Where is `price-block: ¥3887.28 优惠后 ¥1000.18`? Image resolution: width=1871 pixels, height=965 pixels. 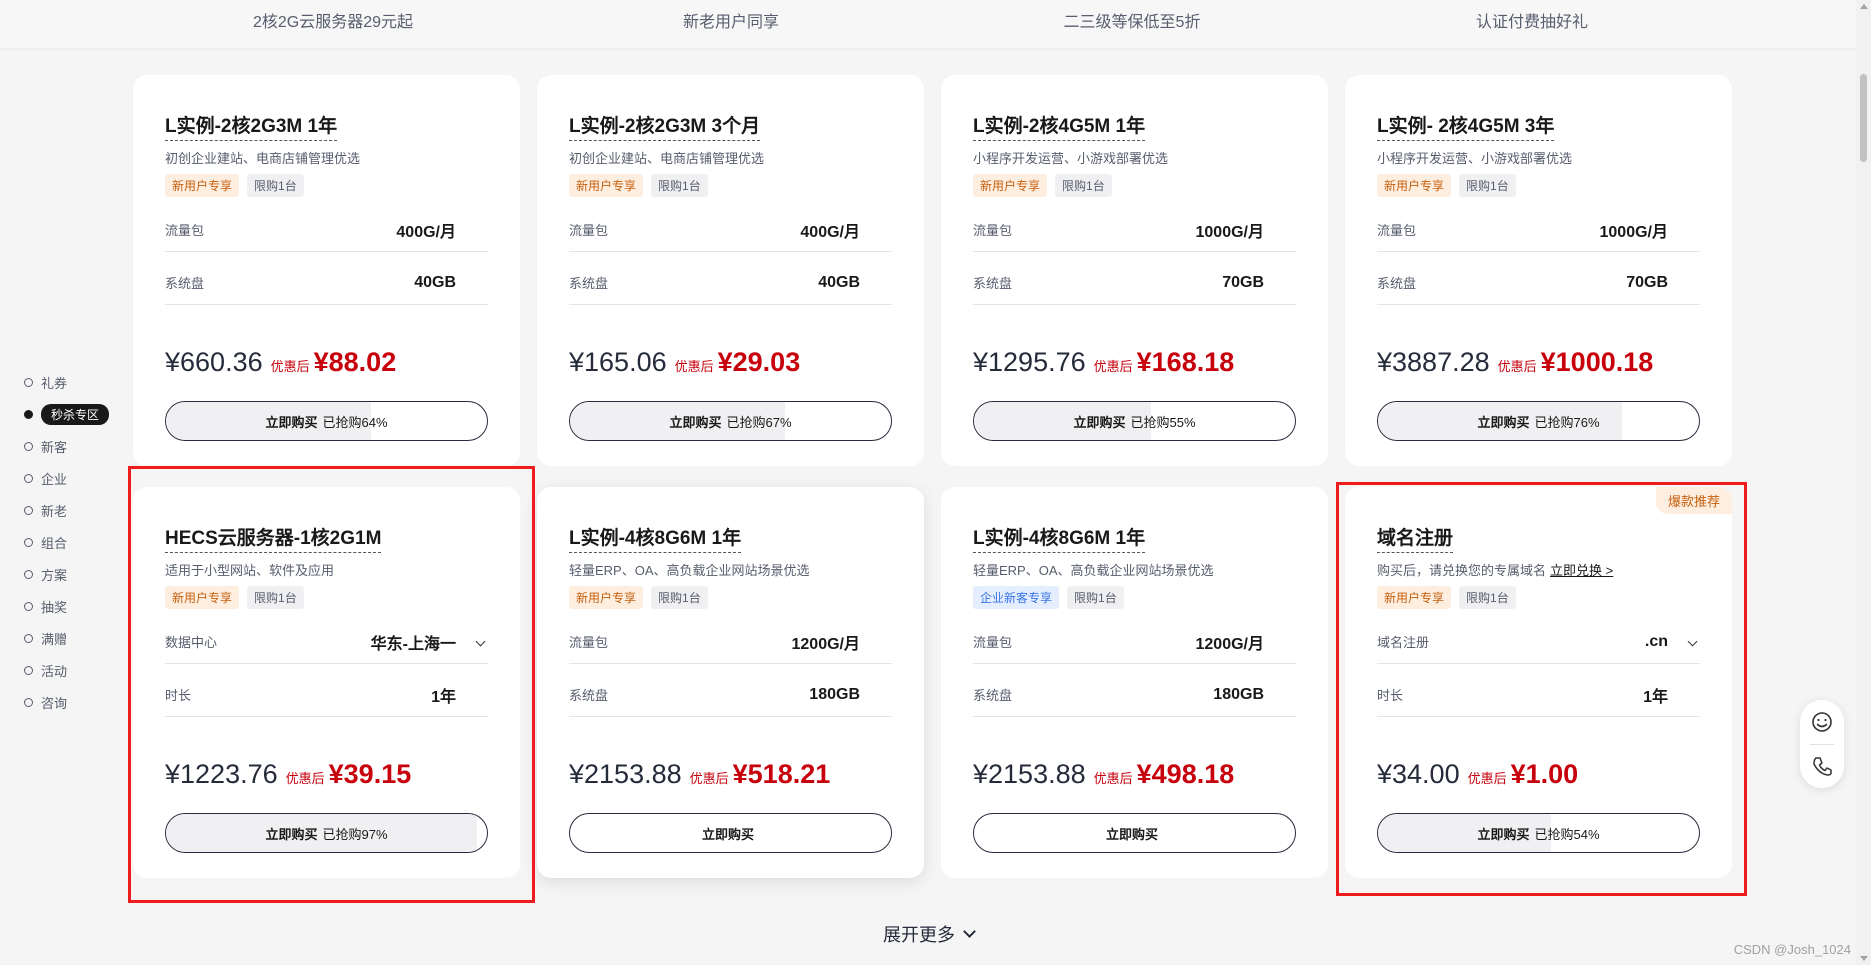
price-block: ¥3887.28 优惠后 ¥1000.18 is located at coordinates (1515, 362).